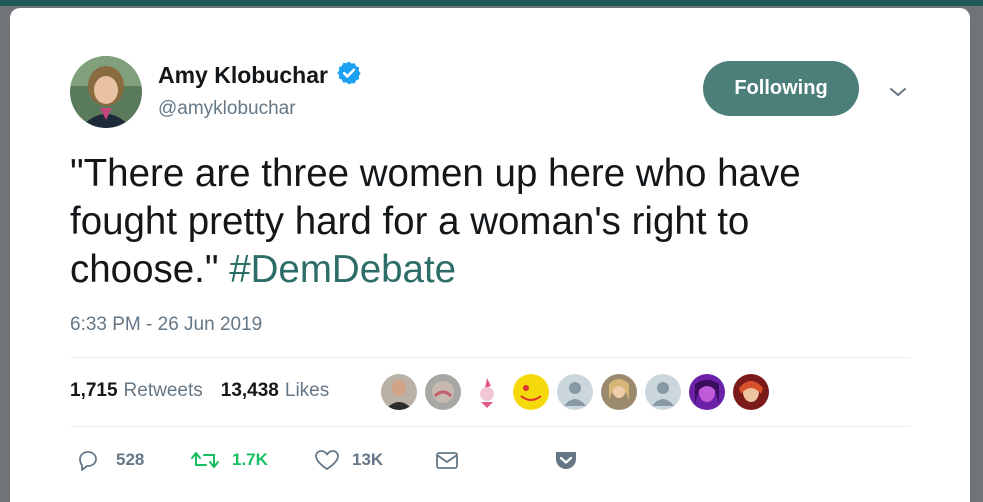 The width and height of the screenshot is (983, 502). Describe the element at coordinates (307, 390) in the screenshot. I see `likes-label: Likes` at that location.